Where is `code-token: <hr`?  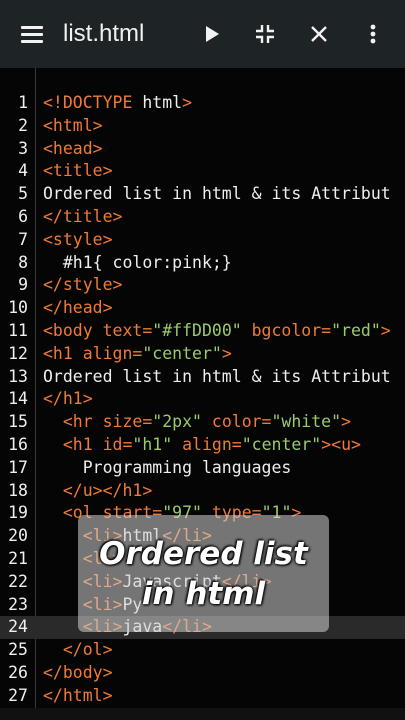
code-token: <hr is located at coordinates (73, 422).